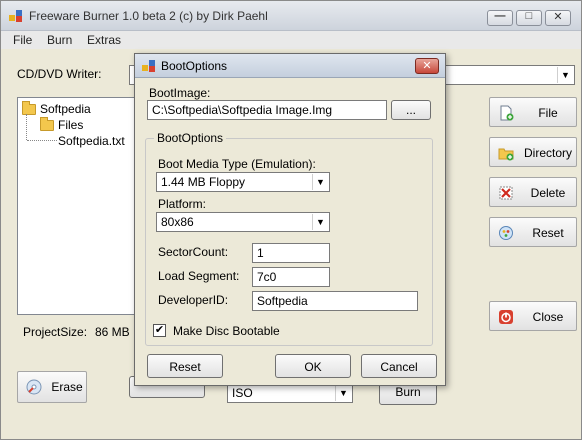  What do you see at coordinates (242, 393) in the screenshot?
I see `format-value: ISO` at bounding box center [242, 393].